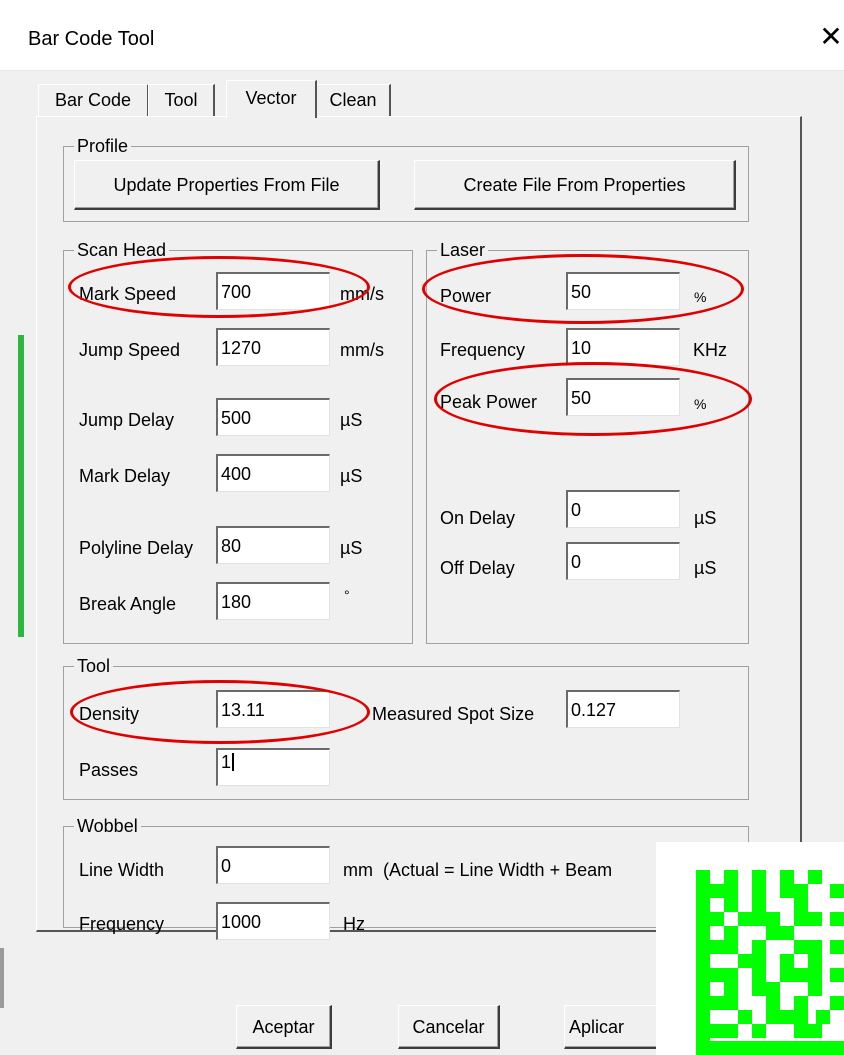 The image size is (844, 1055). I want to click on cancel-button: Cancelar, so click(449, 1027).